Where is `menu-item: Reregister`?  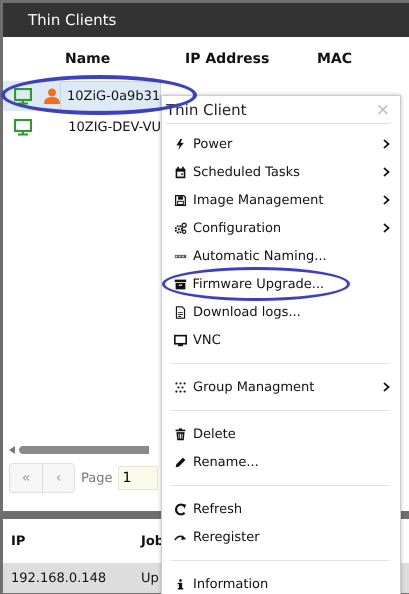 menu-item: Reregister is located at coordinates (282, 537).